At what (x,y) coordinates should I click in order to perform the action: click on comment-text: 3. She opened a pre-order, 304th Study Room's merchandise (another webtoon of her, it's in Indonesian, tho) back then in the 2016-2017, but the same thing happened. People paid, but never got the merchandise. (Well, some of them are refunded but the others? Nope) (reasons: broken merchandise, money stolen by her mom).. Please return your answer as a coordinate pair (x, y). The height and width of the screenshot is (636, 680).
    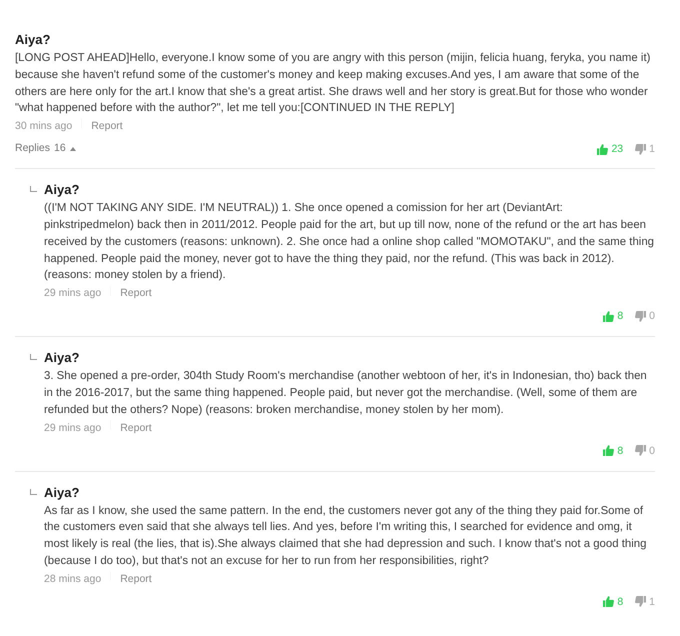
    Looking at the image, I should click on (346, 393).